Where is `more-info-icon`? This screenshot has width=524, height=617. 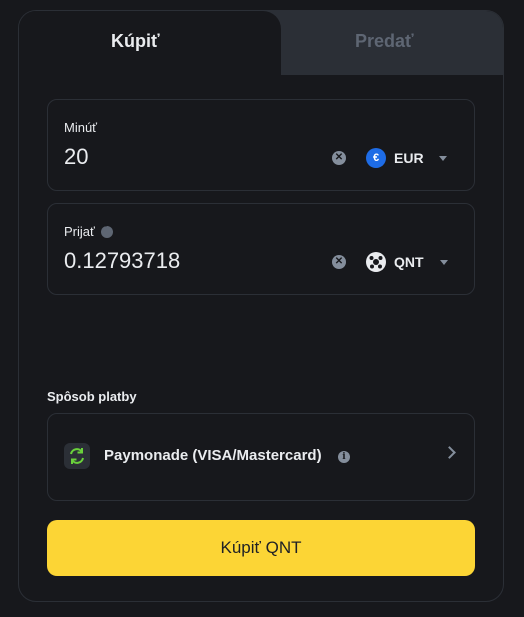
more-info-icon is located at coordinates (106, 230).